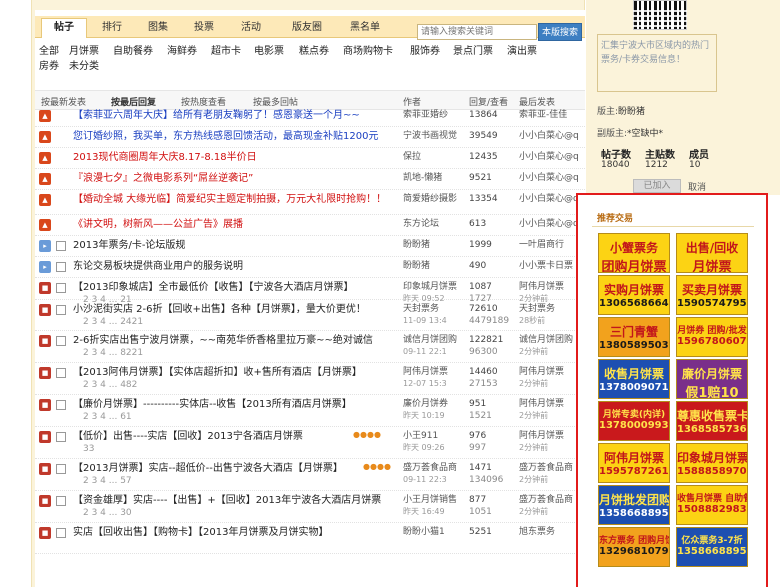 This screenshot has height=587, width=780. Describe the element at coordinates (238, 532) in the screenshot. I see `thread-title-link: 实店【回收出售】【购物卡】【2013年月饼票及月饼实物】` at that location.